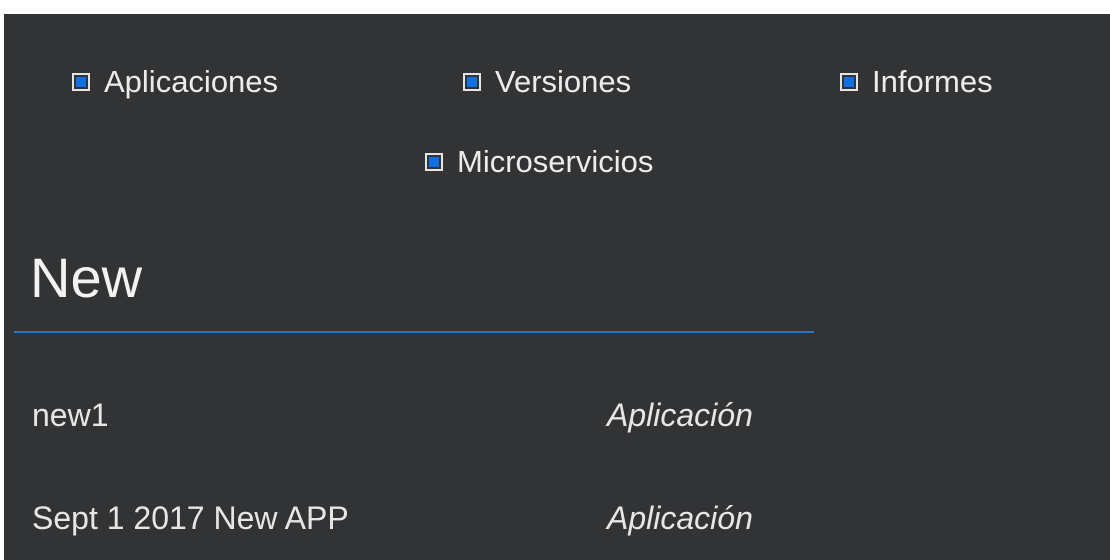 The height and width of the screenshot is (560, 1110). I want to click on filter-reports: Informes, so click(916, 82).